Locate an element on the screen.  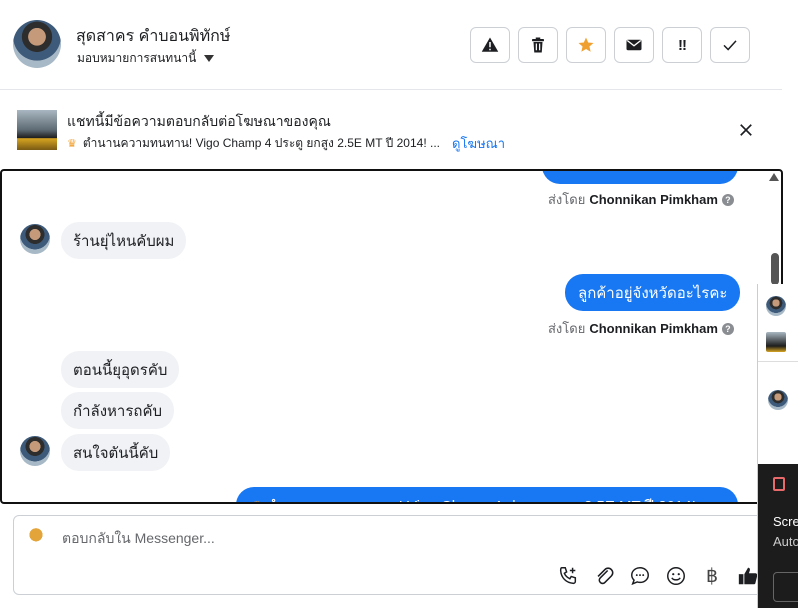
page-logo is located at coordinates (36, 537).